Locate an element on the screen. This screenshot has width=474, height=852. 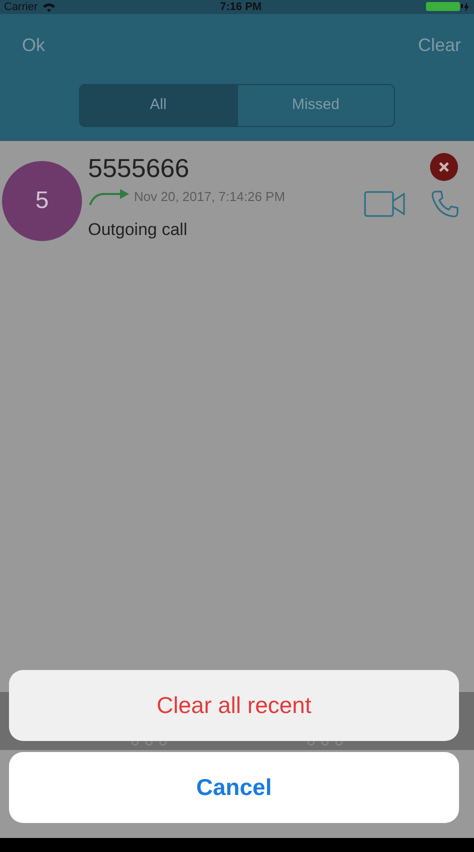
call-timestamp: Nov 20, 2017, 7:14:26 PM is located at coordinates (210, 197).